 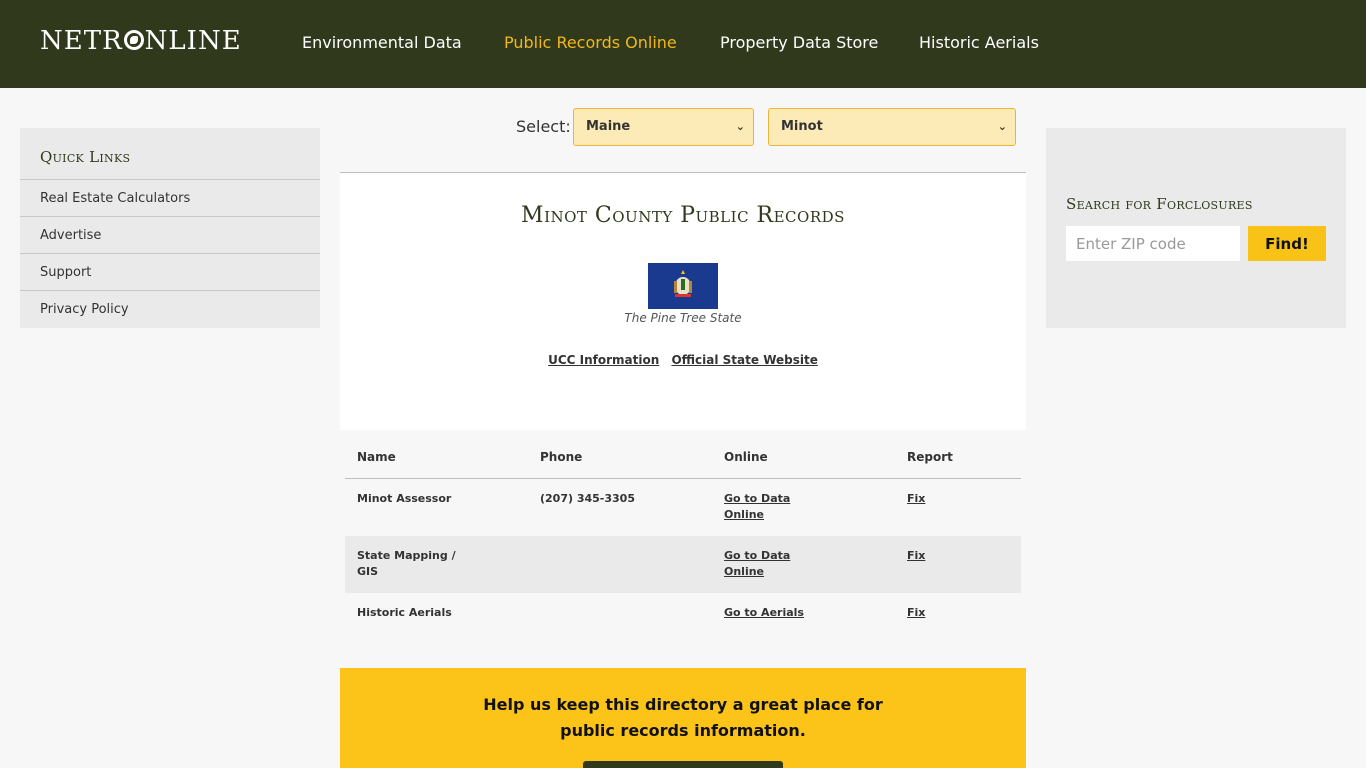 I want to click on nav-property-data-store: Property Data Store, so click(x=799, y=42).